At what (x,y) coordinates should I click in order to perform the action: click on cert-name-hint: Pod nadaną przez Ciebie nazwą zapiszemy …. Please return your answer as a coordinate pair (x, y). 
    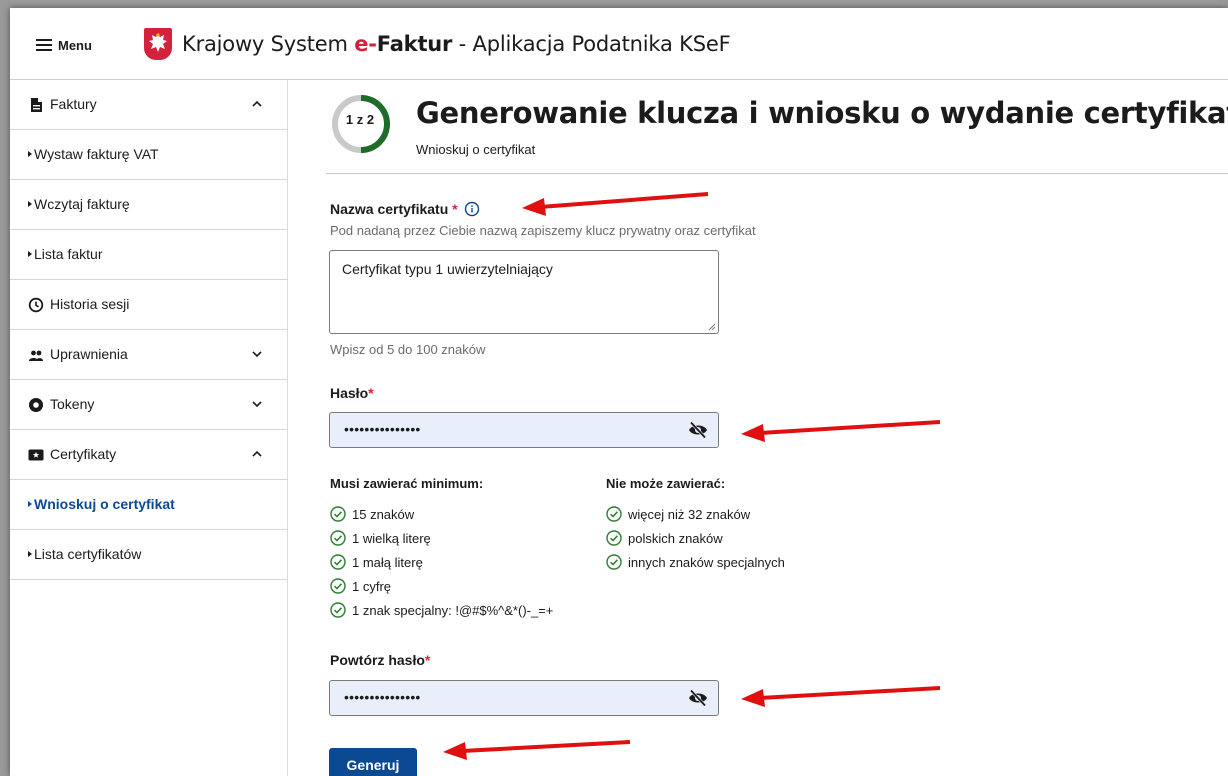
    Looking at the image, I should click on (543, 230).